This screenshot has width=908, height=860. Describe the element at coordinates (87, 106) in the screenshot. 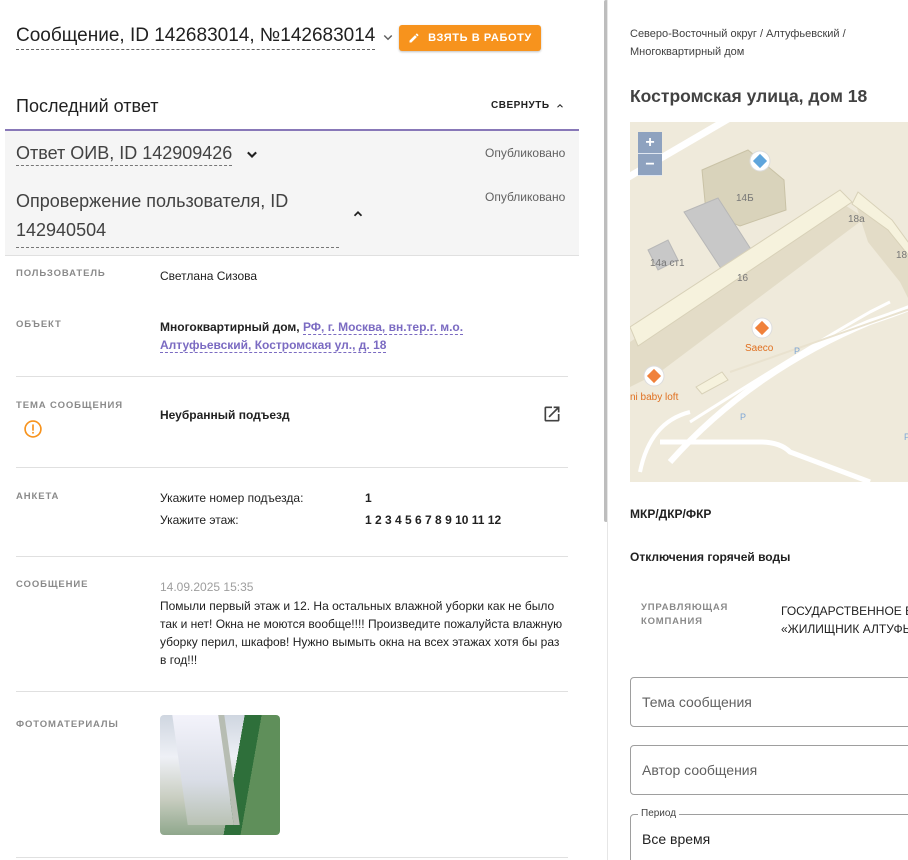

I see `last-reply-title: Последний ответ` at that location.